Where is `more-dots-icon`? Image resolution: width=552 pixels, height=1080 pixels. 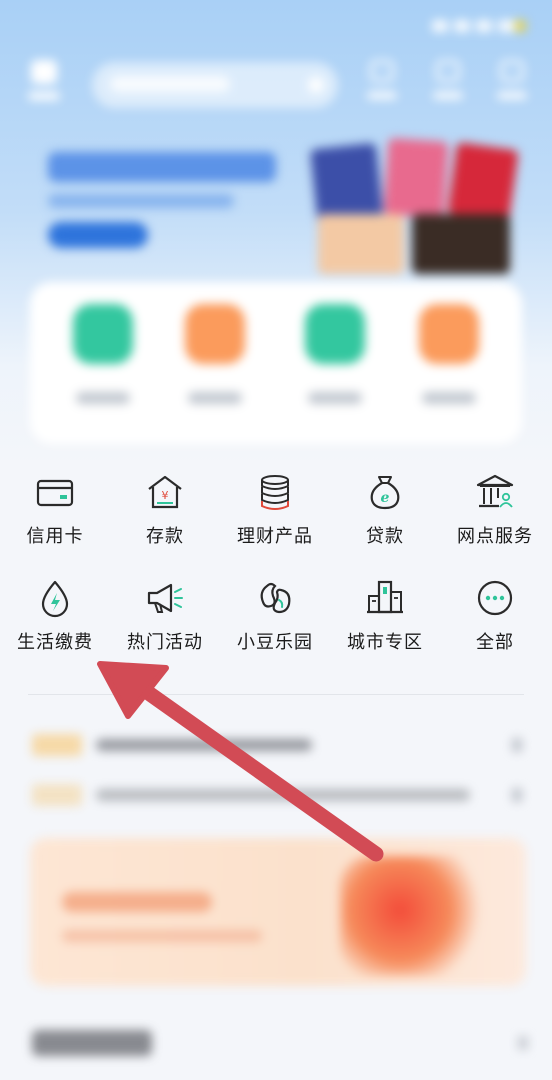 more-dots-icon is located at coordinates (495, 598).